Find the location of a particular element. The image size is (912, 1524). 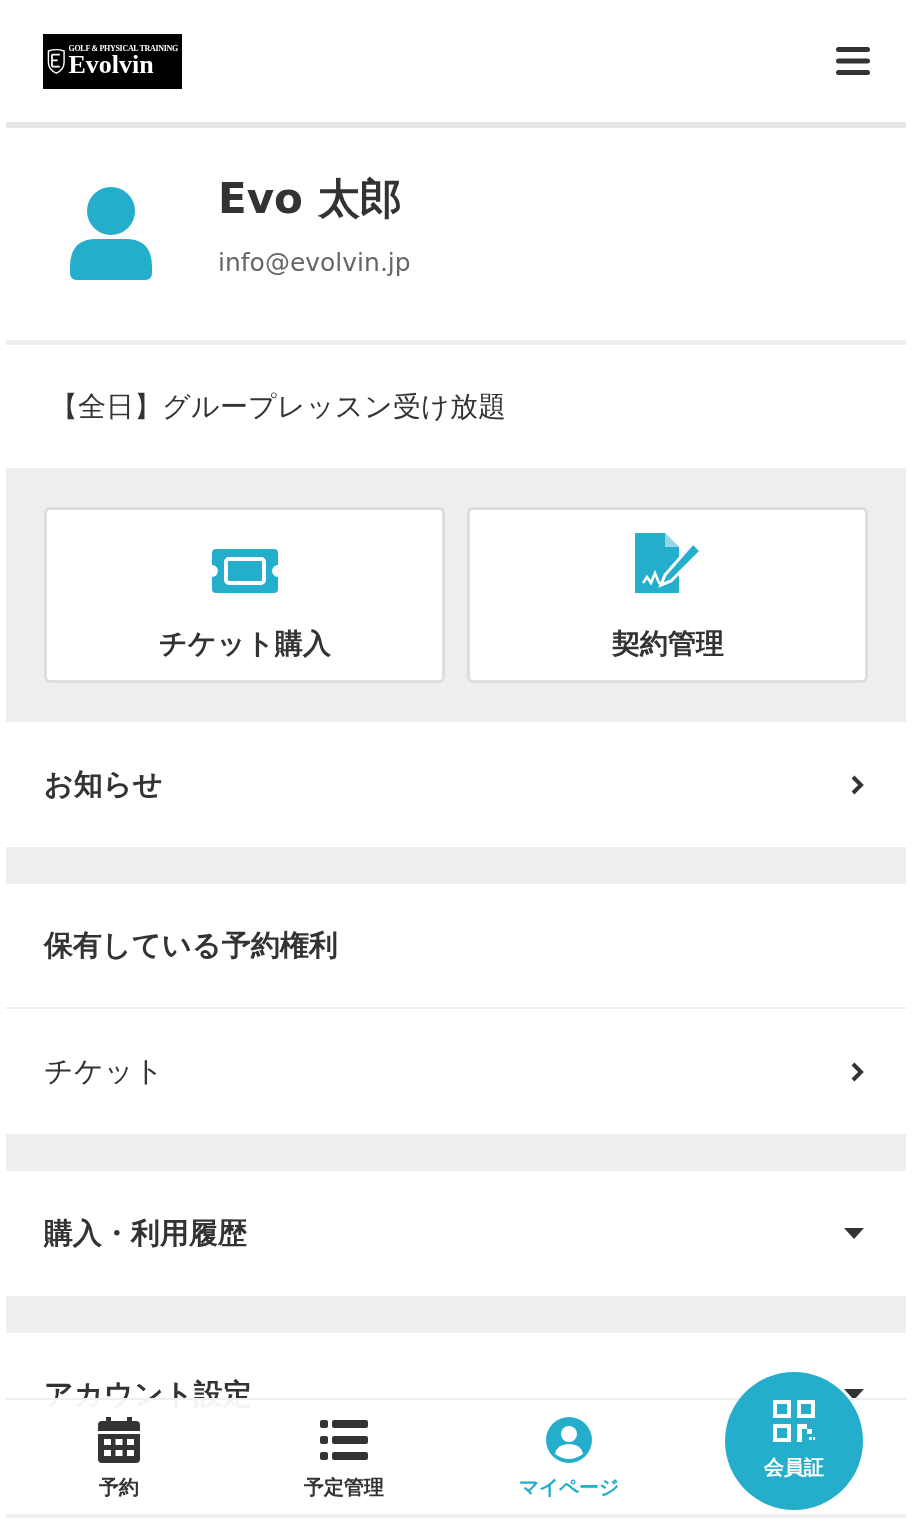

signed-document-icon is located at coordinates (667, 563).